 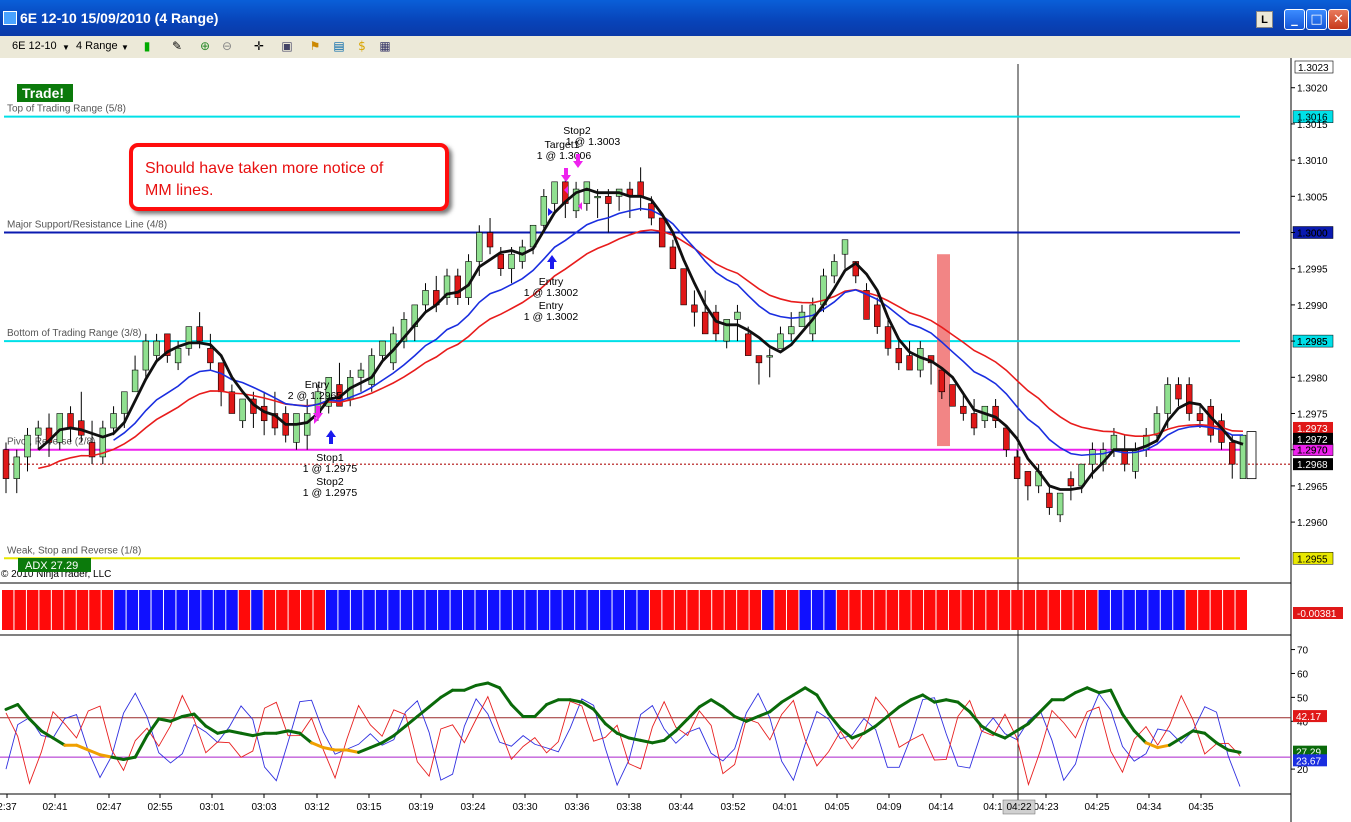 I want to click on minimize-button: _, so click(x=1294, y=19).